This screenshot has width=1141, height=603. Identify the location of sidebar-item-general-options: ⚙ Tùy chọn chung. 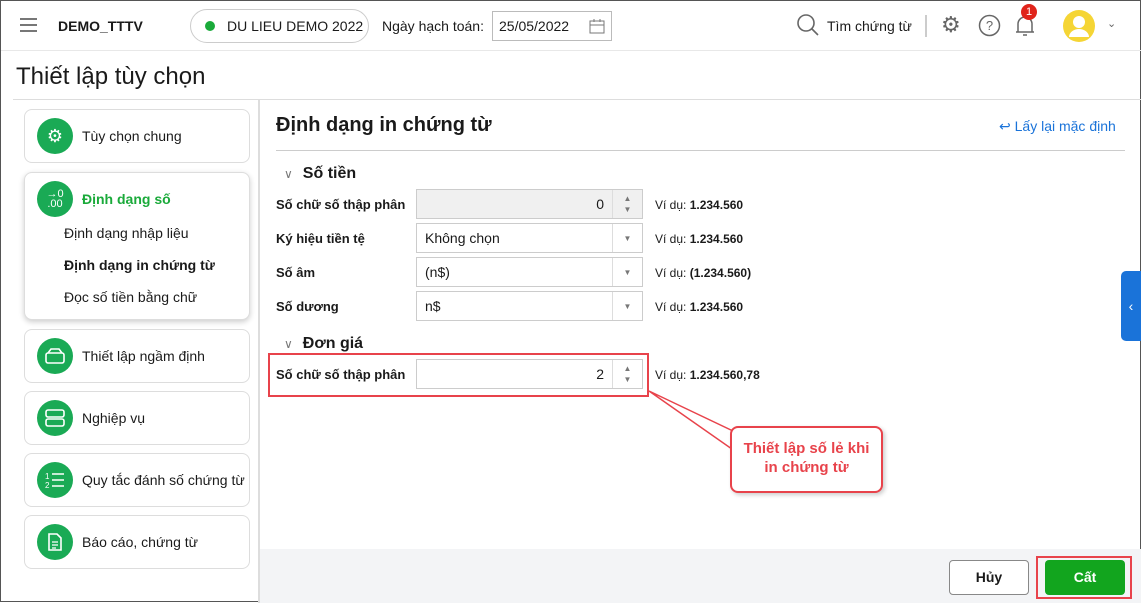
(137, 136).